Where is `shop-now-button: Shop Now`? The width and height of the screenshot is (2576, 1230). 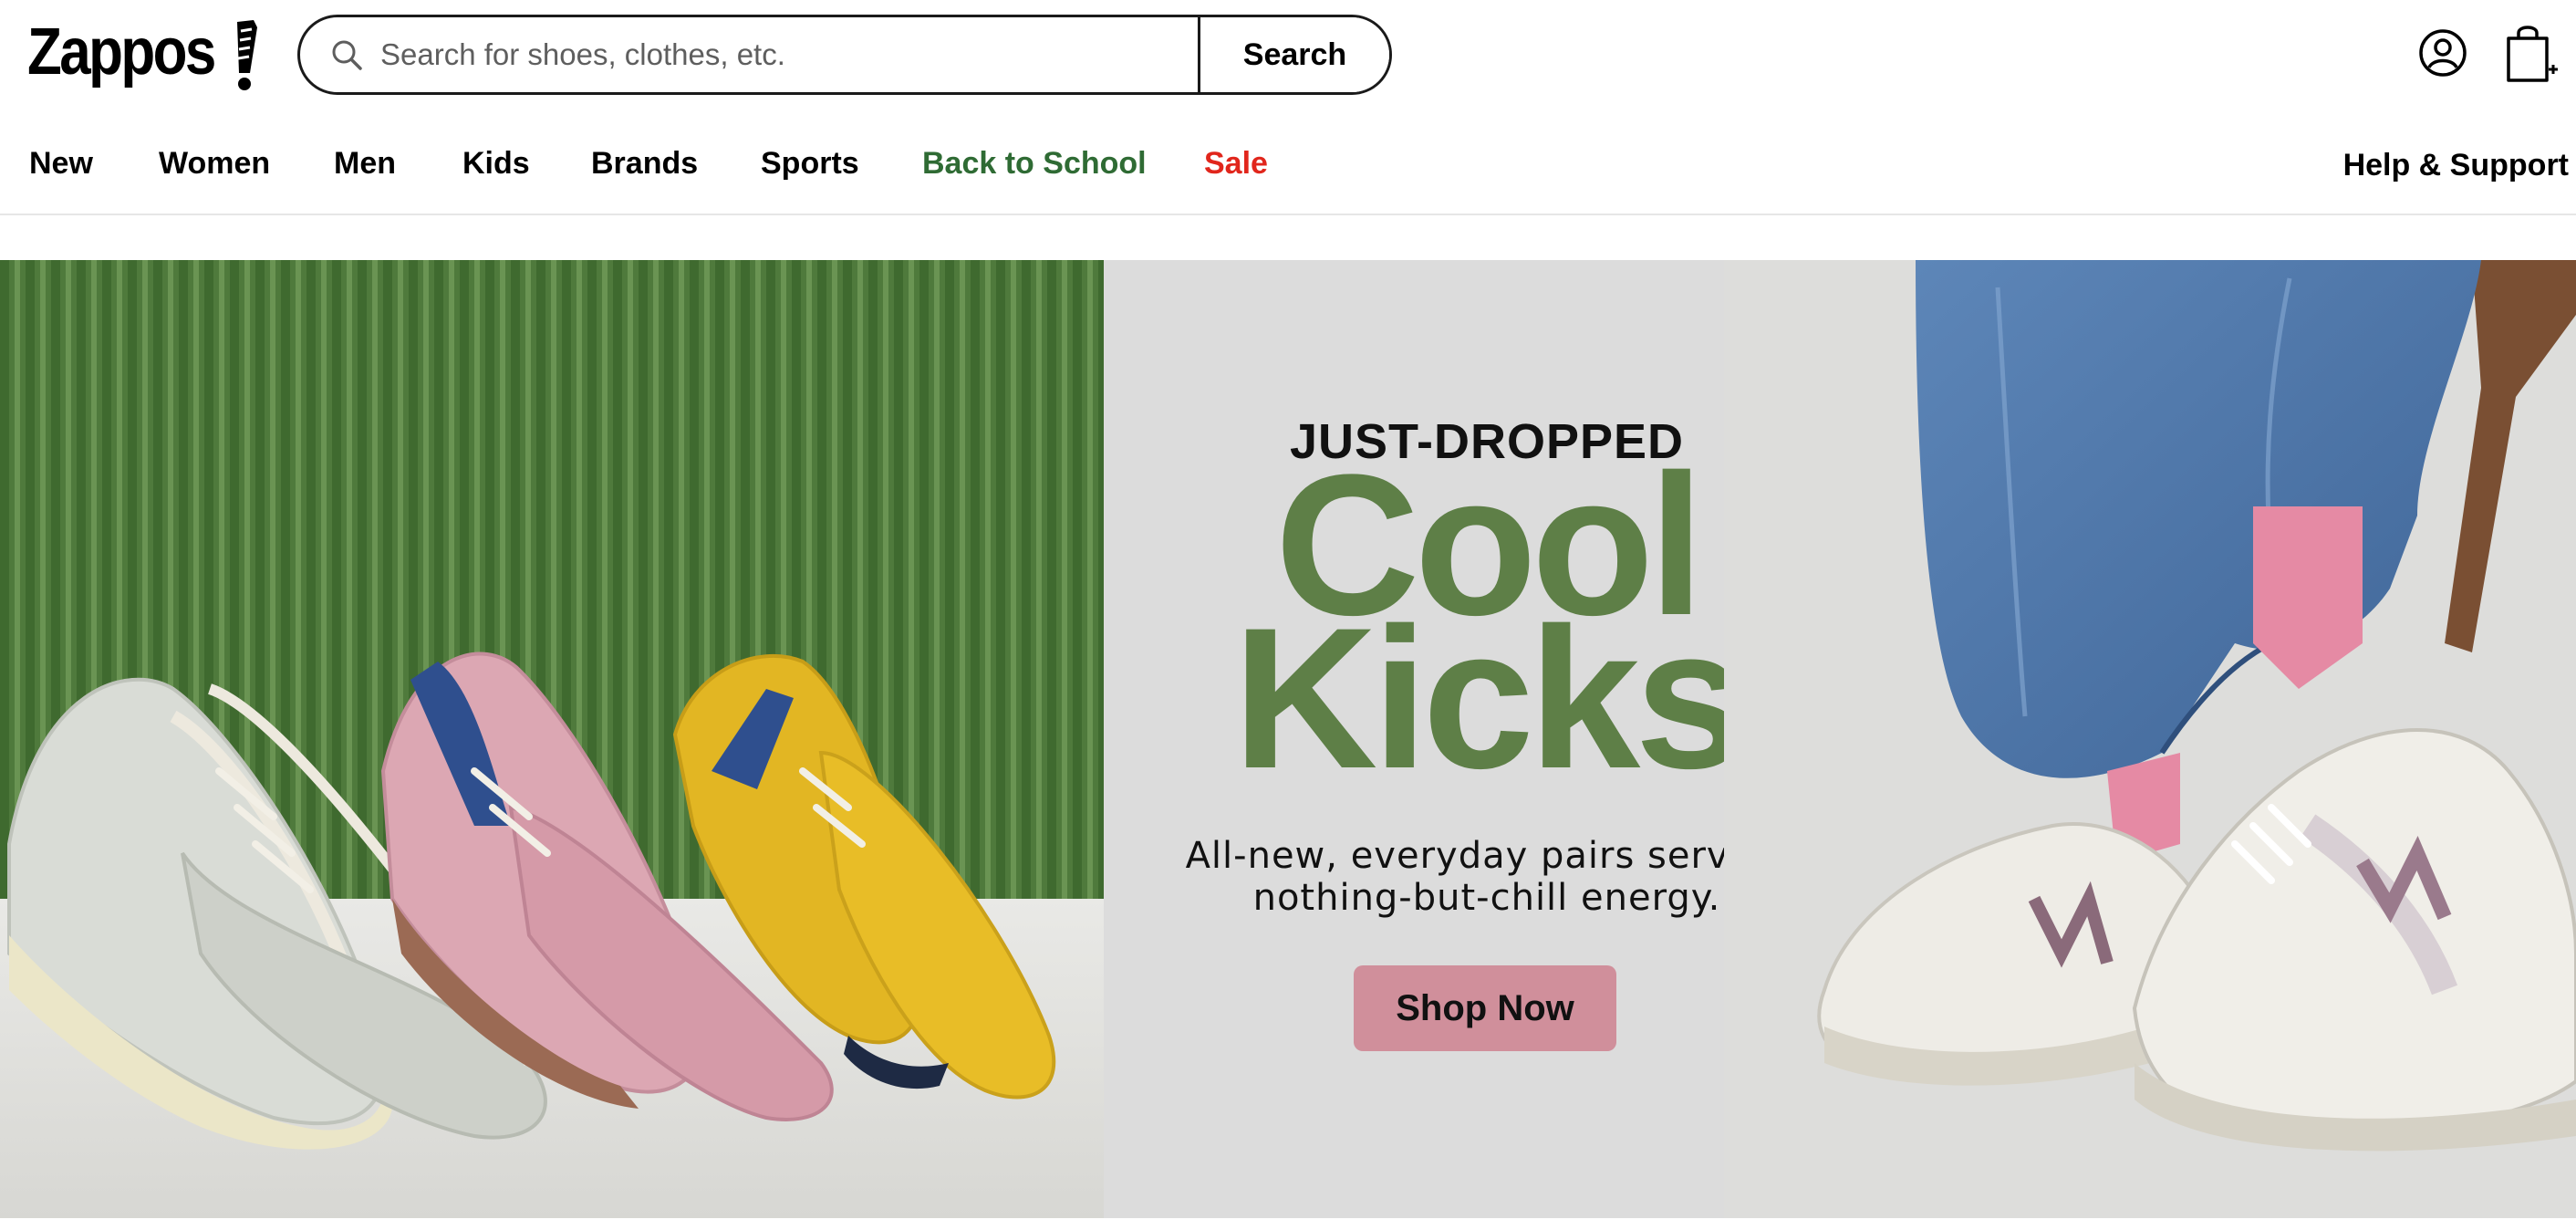 shop-now-button: Shop Now is located at coordinates (1485, 1008).